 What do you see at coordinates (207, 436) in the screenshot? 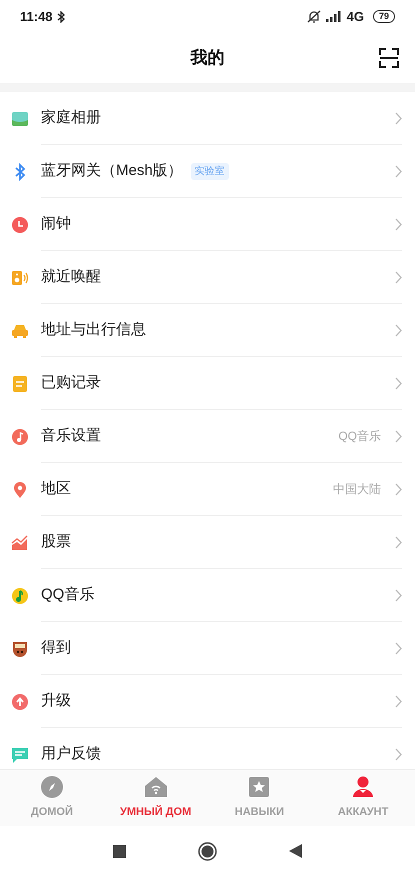
I see `menu-row: 音乐设置 QQ音乐` at bounding box center [207, 436].